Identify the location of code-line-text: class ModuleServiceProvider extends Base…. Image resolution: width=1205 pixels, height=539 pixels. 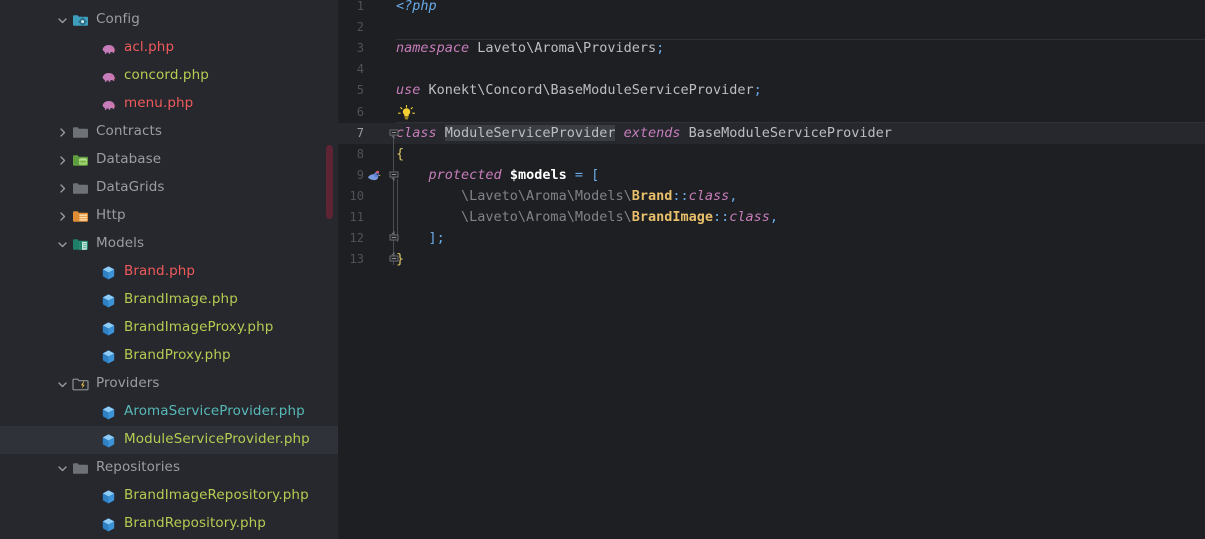
(644, 132).